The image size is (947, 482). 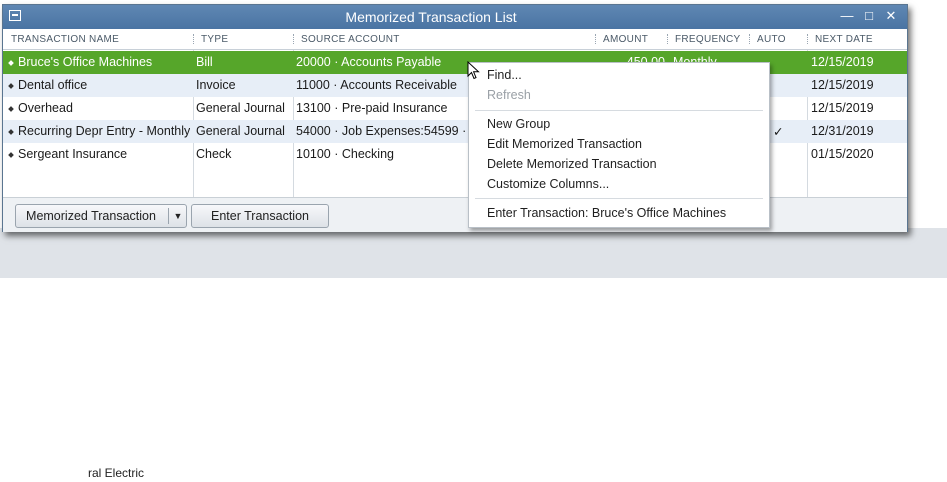 I want to click on menu-item-edit: Edit Memorized Transaction, so click(x=564, y=145).